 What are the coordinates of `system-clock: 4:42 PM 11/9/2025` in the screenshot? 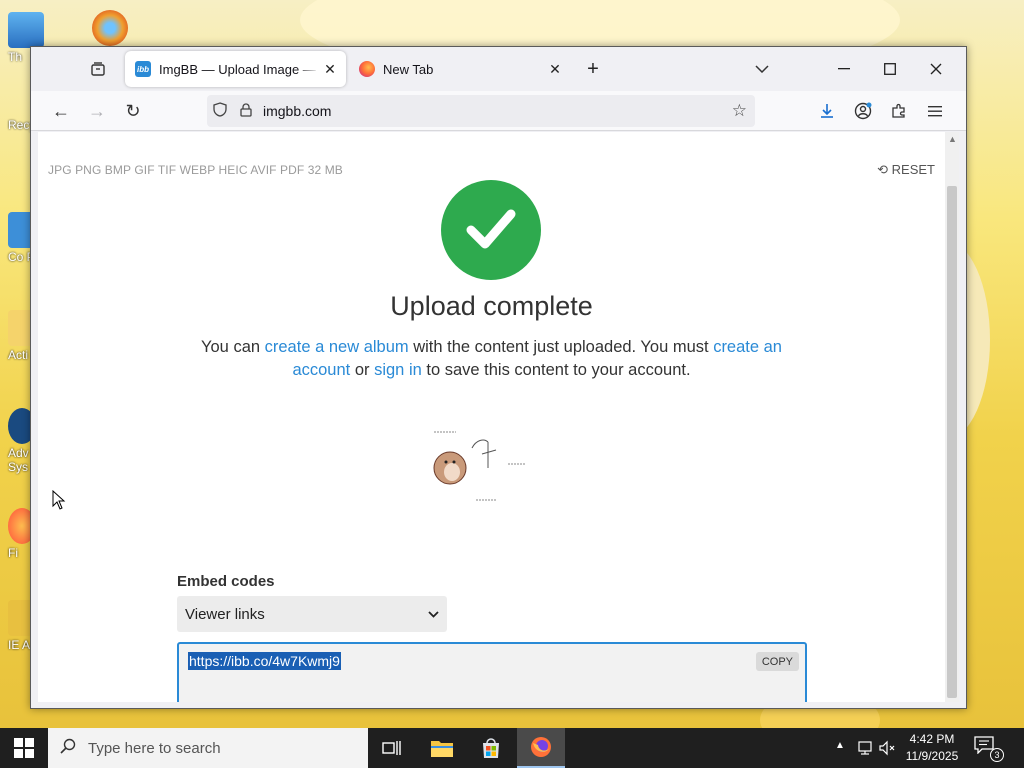 It's located at (932, 748).